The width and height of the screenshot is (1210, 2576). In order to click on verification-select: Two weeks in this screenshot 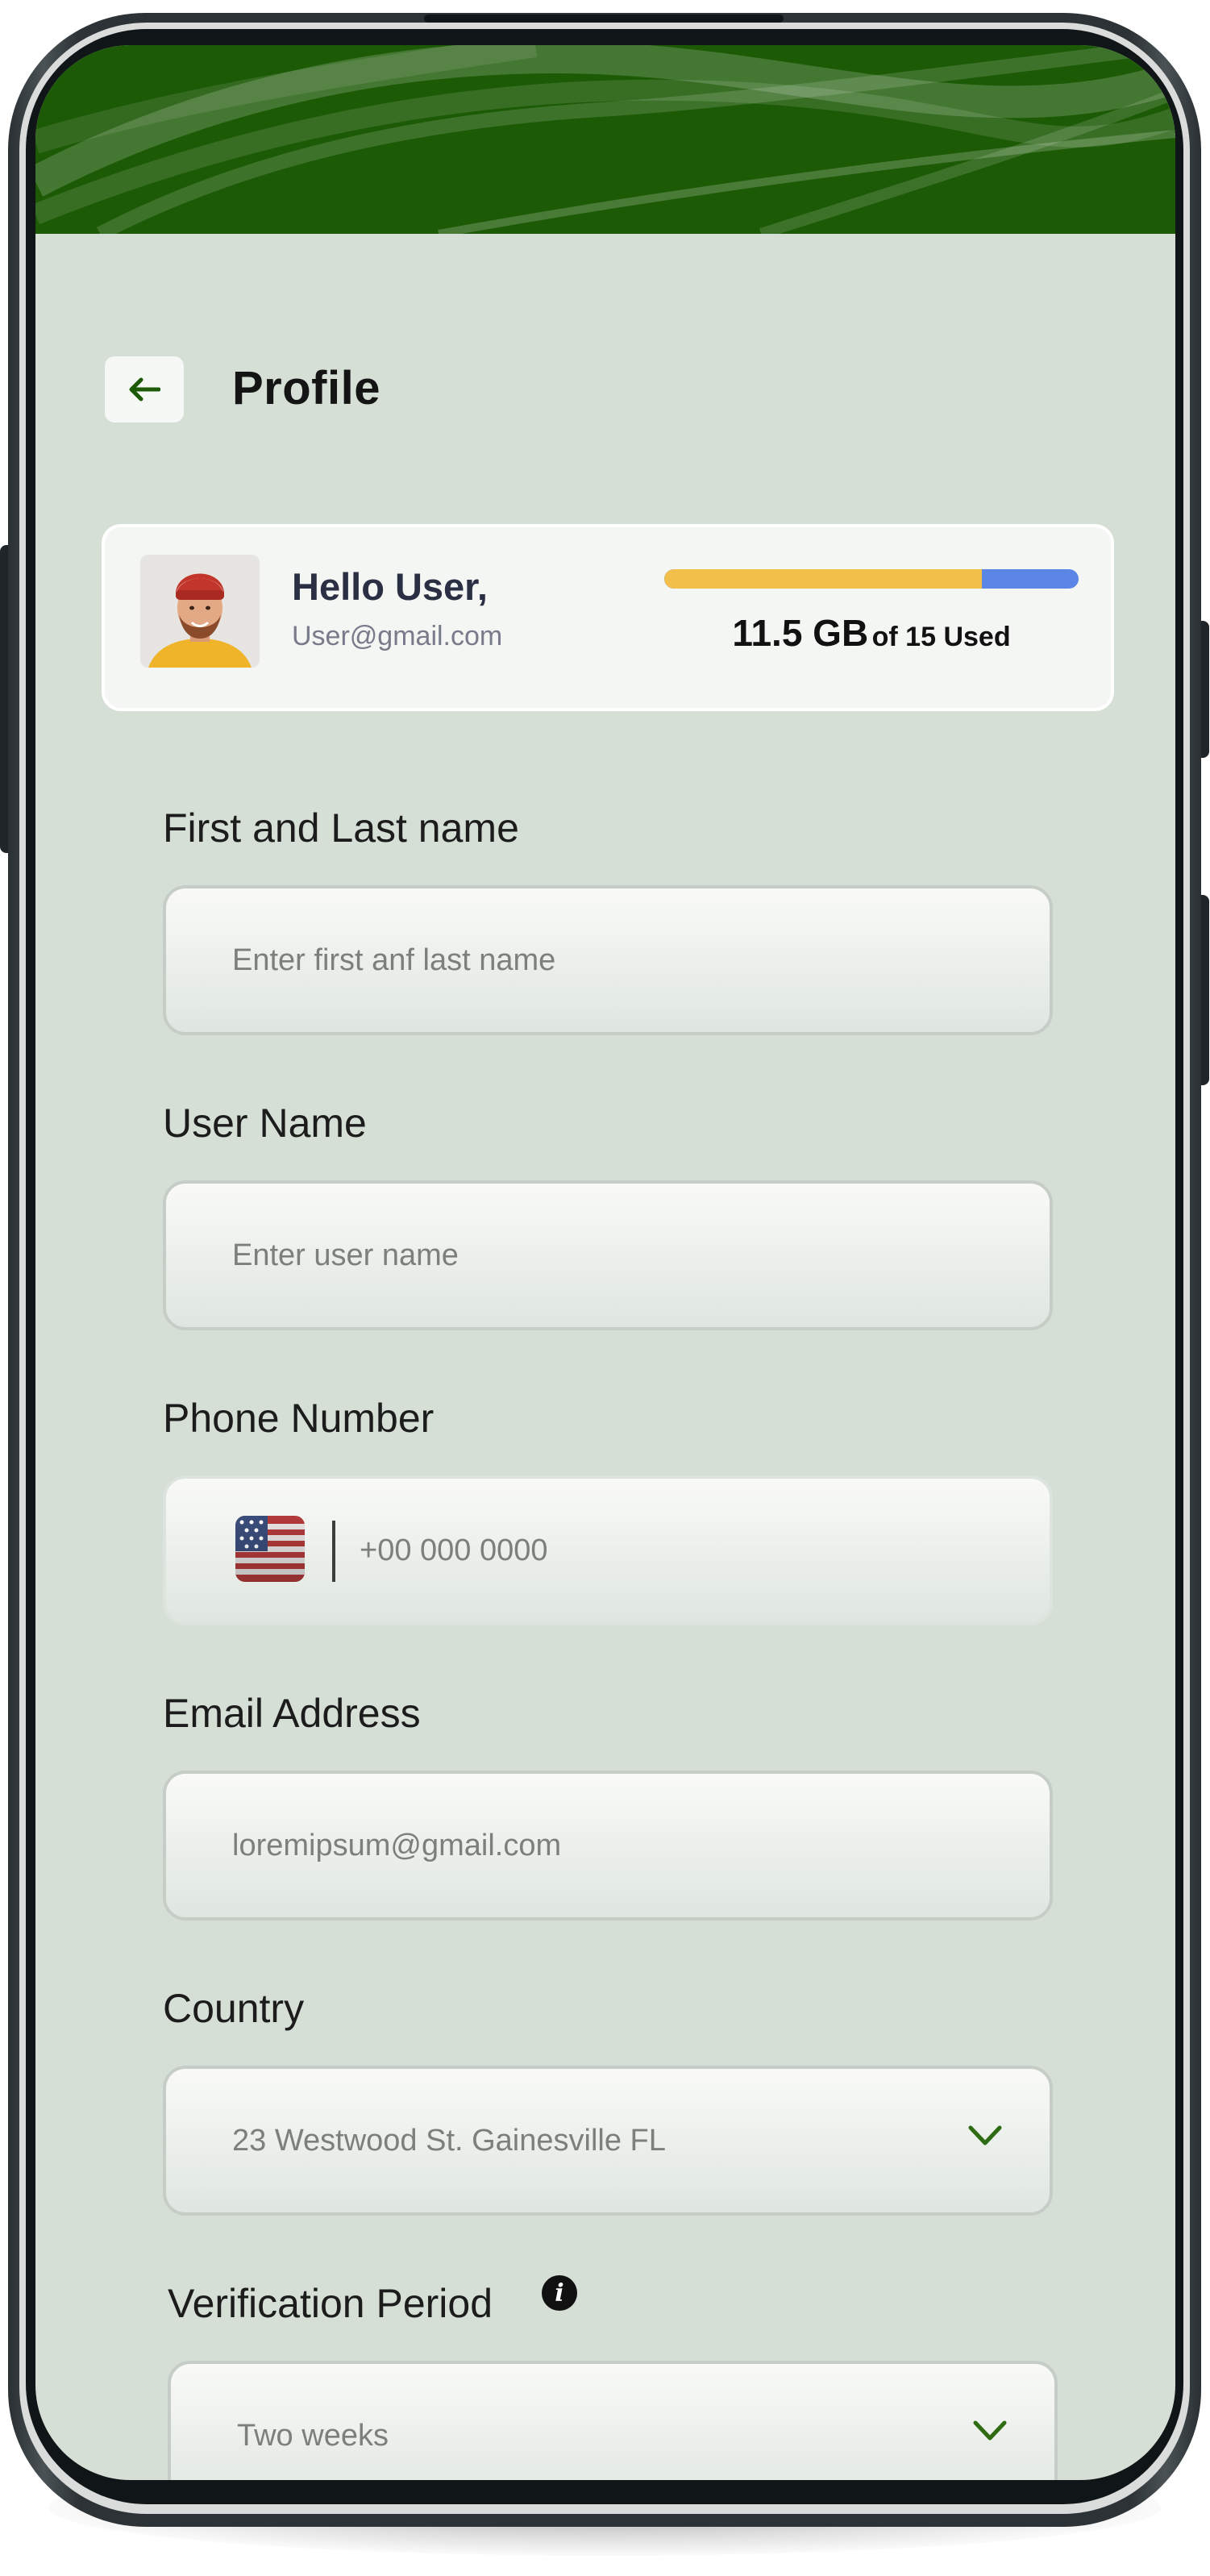, I will do `click(613, 2421)`.